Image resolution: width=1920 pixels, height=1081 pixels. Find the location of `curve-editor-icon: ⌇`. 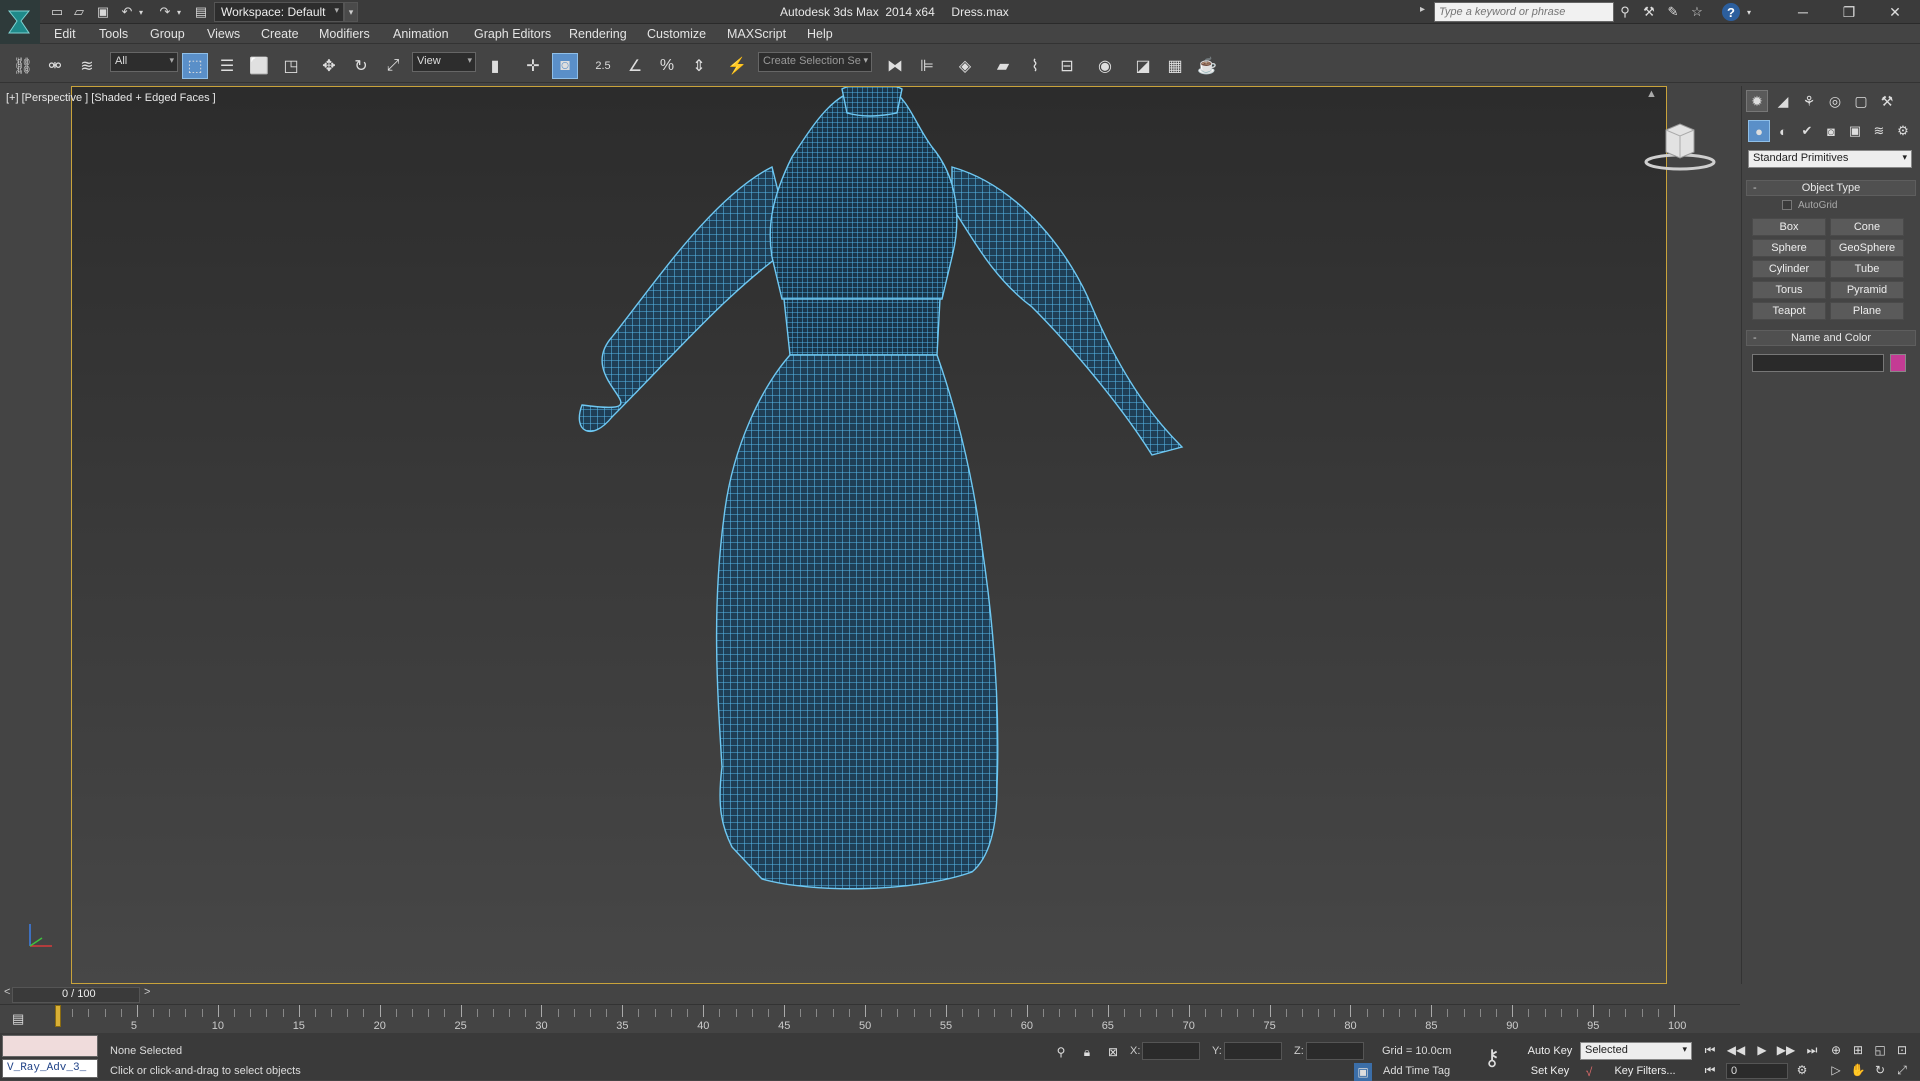

curve-editor-icon: ⌇ is located at coordinates (1035, 66).